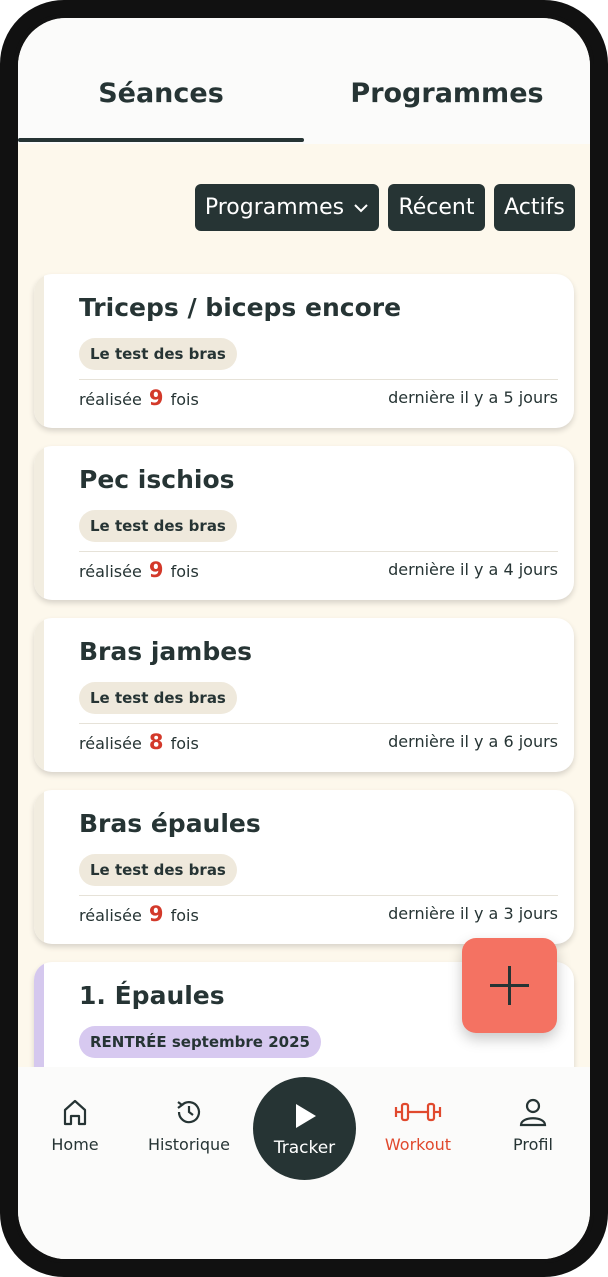  What do you see at coordinates (75, 1112) in the screenshot?
I see `home-icon` at bounding box center [75, 1112].